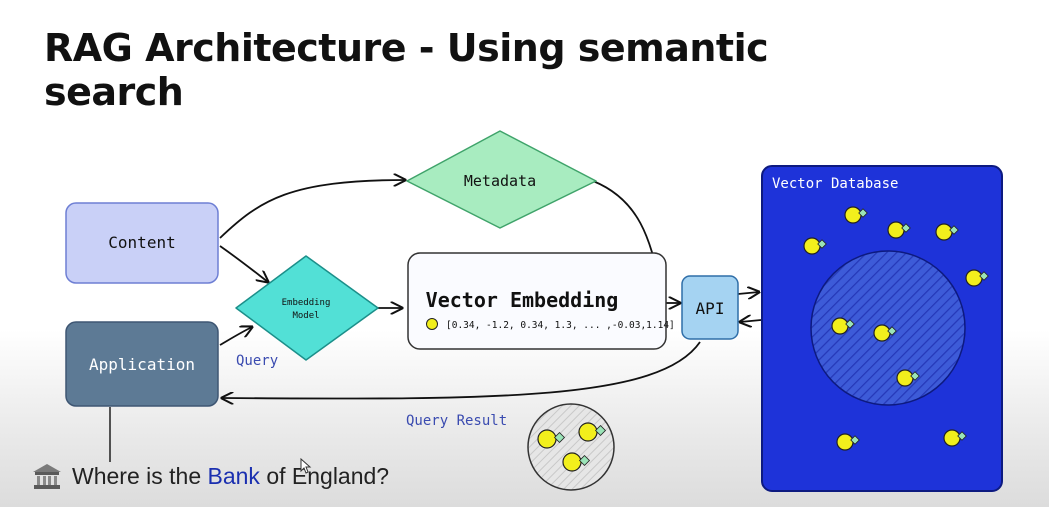  What do you see at coordinates (137, 475) in the screenshot?
I see `caption-text-before: Where is the` at bounding box center [137, 475].